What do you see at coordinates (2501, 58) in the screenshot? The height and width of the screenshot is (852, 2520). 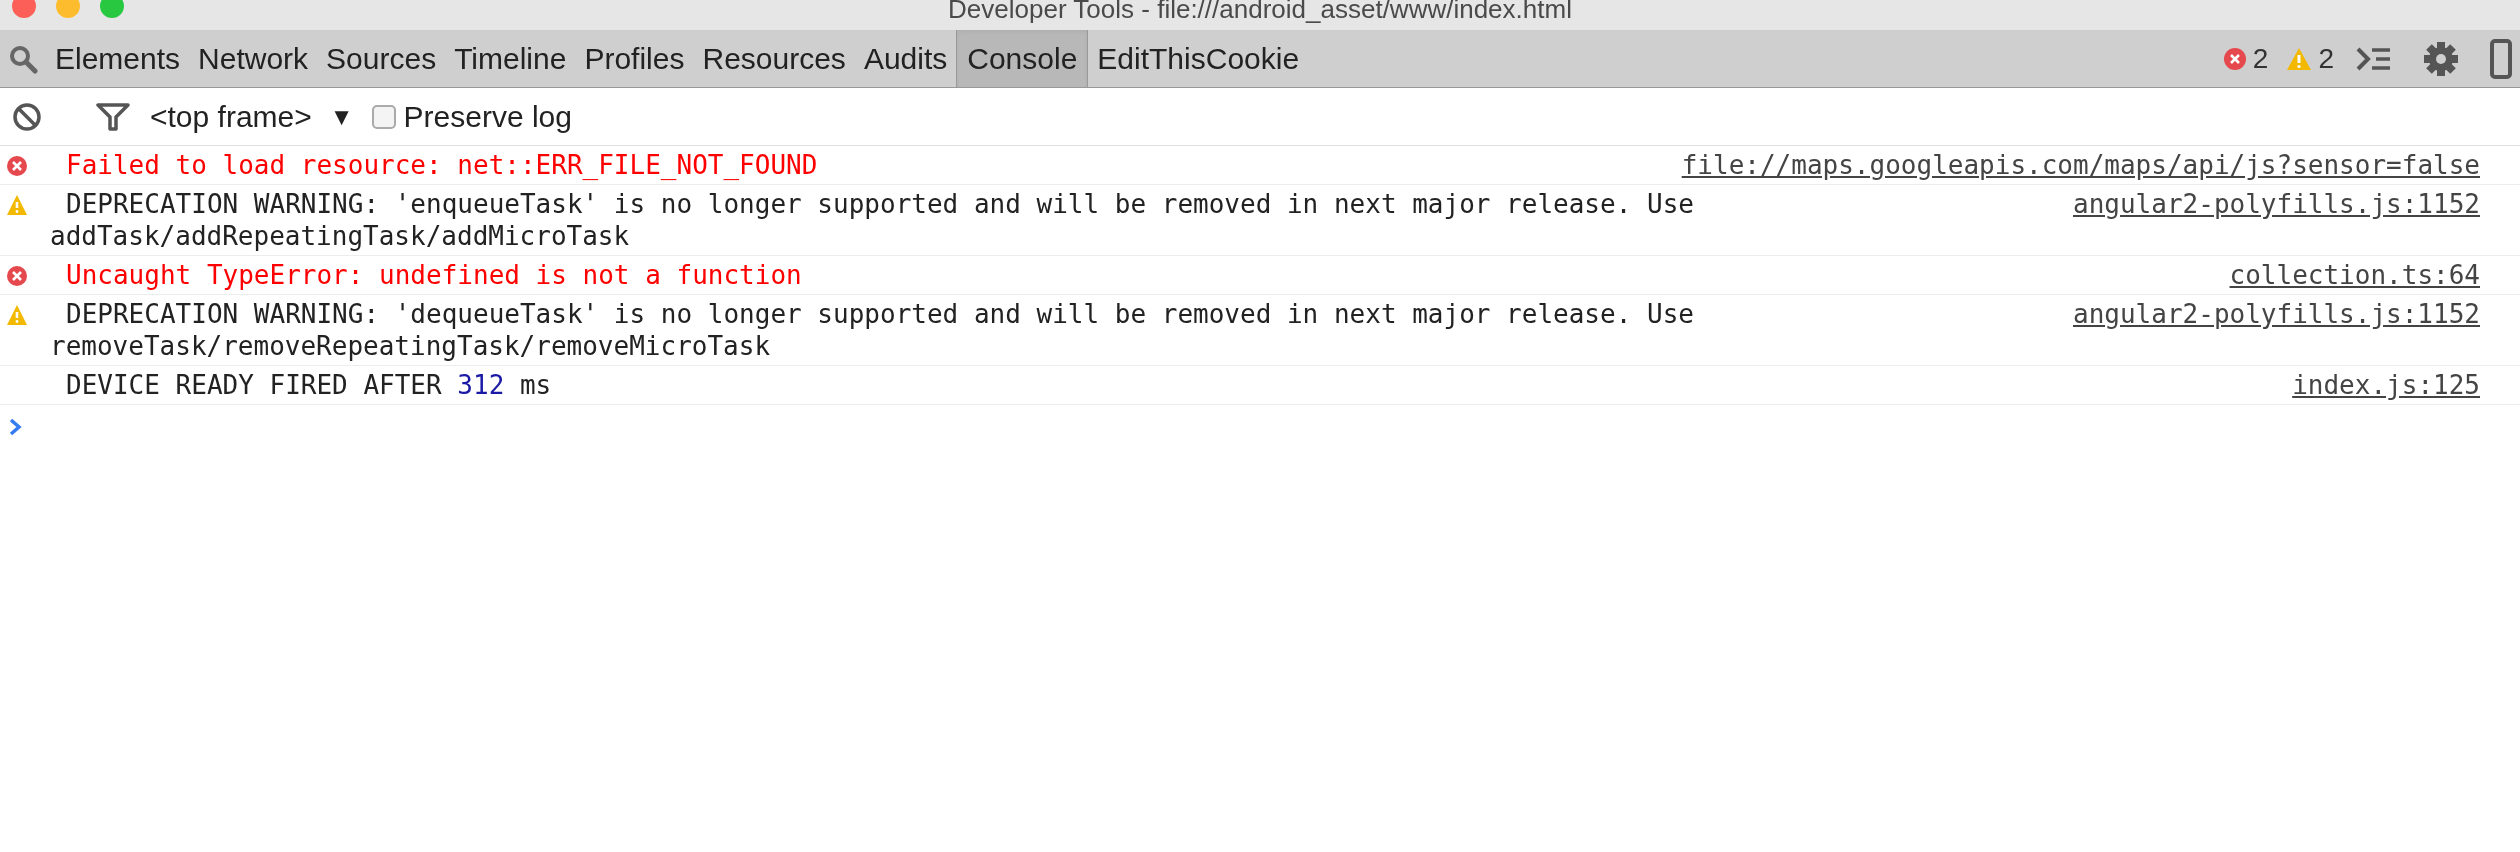 I see `device-icon` at bounding box center [2501, 58].